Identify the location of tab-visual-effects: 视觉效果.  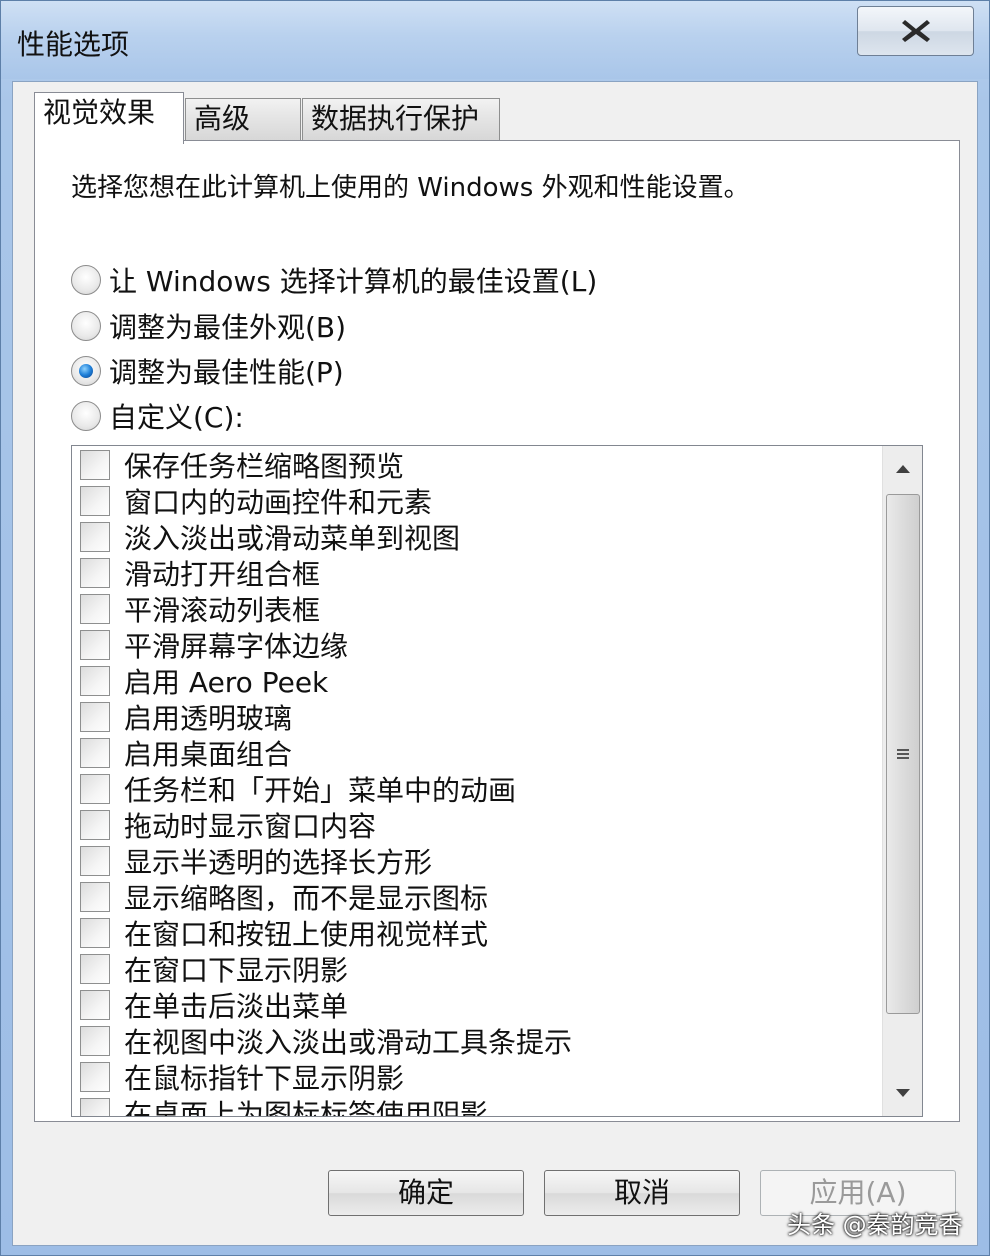
(109, 118).